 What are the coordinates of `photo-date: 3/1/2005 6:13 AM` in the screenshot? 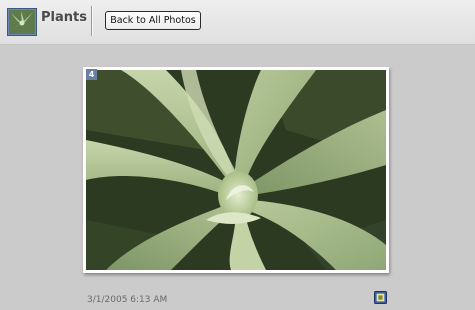 It's located at (127, 300).